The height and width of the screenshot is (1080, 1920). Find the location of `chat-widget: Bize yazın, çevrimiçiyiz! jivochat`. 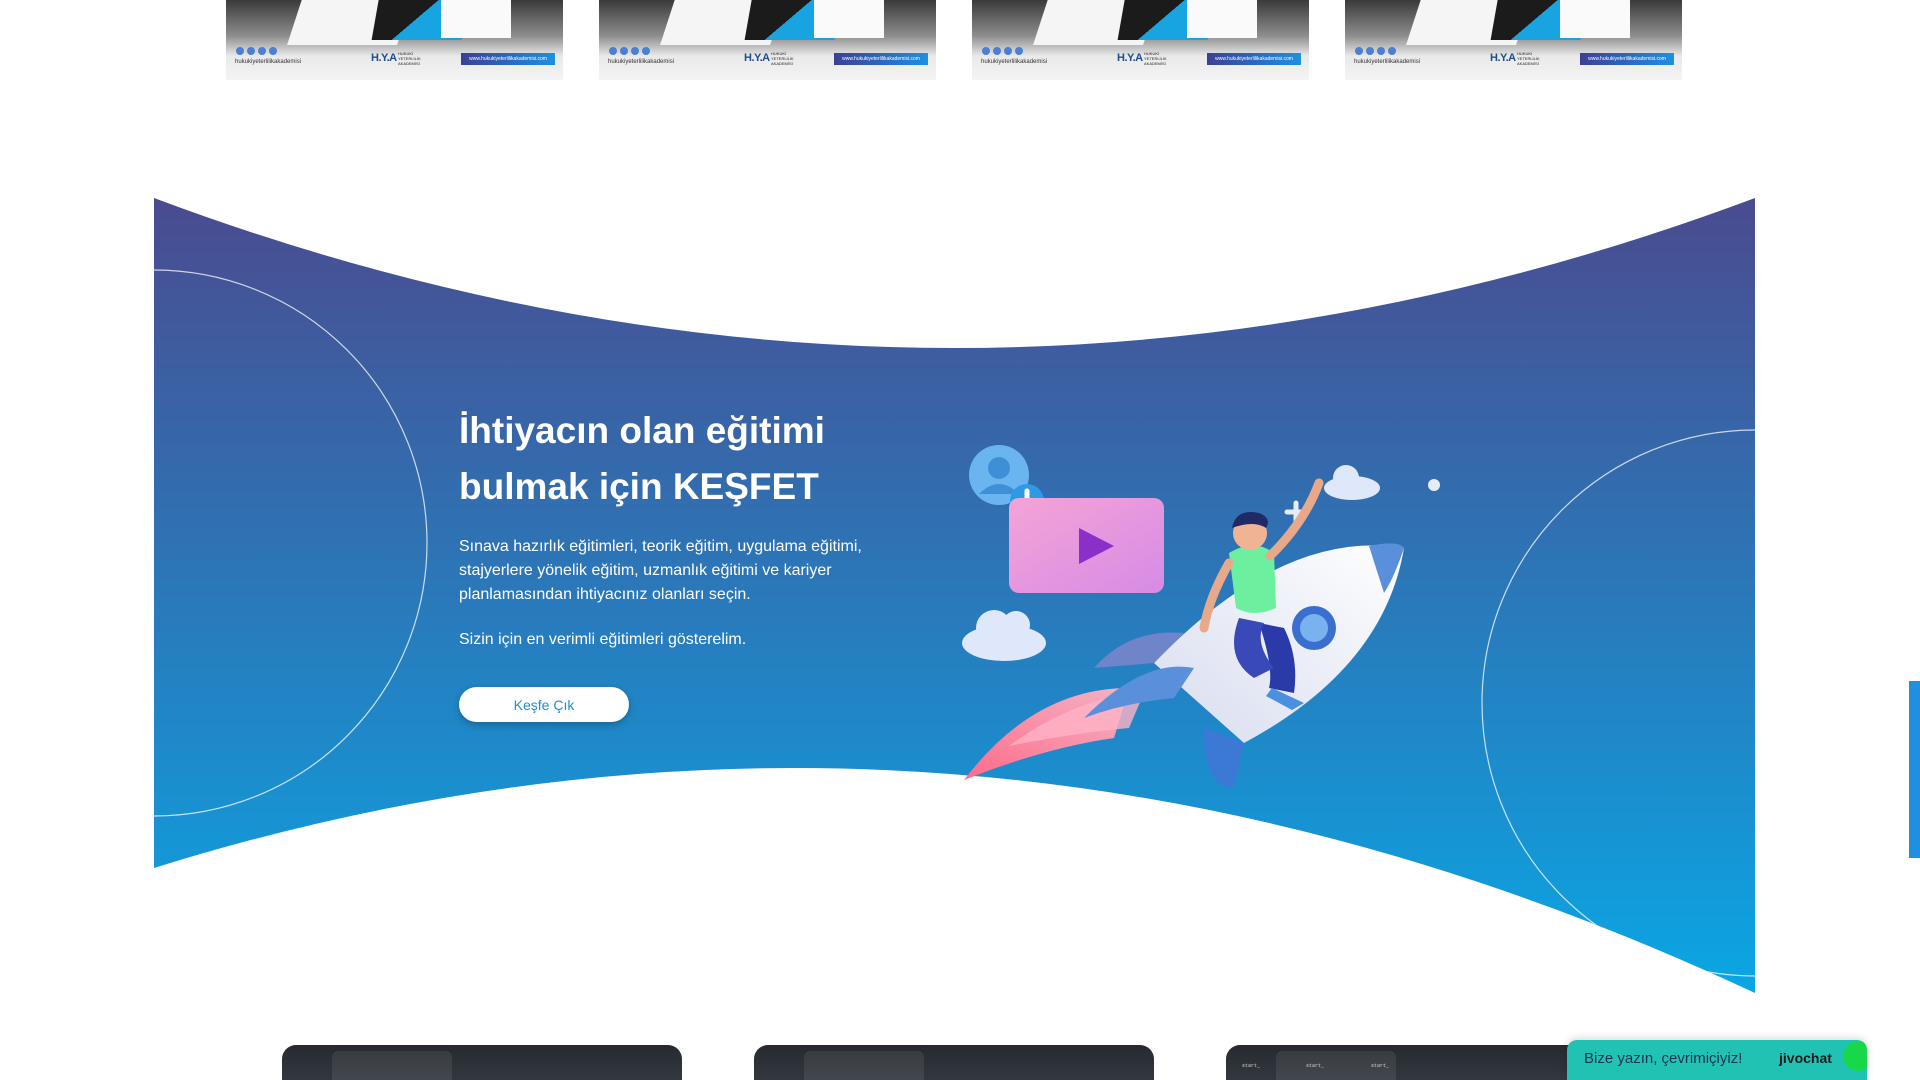

chat-widget: Bize yazın, çevrimiçiyiz! jivochat is located at coordinates (1717, 1060).